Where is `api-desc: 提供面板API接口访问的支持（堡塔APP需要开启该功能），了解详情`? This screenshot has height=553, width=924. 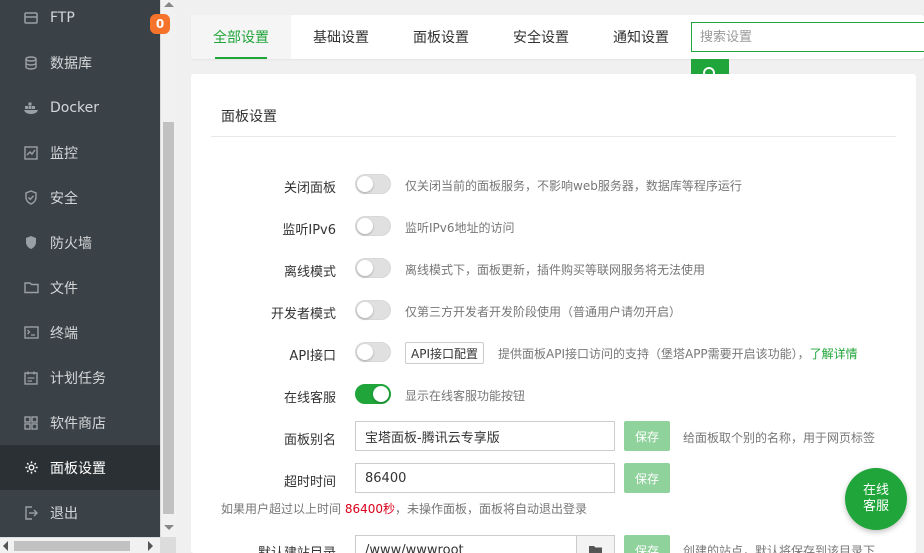
api-desc: 提供面板API接口访问的支持（堡塔APP需要开启该功能），了解详情 is located at coordinates (678, 353).